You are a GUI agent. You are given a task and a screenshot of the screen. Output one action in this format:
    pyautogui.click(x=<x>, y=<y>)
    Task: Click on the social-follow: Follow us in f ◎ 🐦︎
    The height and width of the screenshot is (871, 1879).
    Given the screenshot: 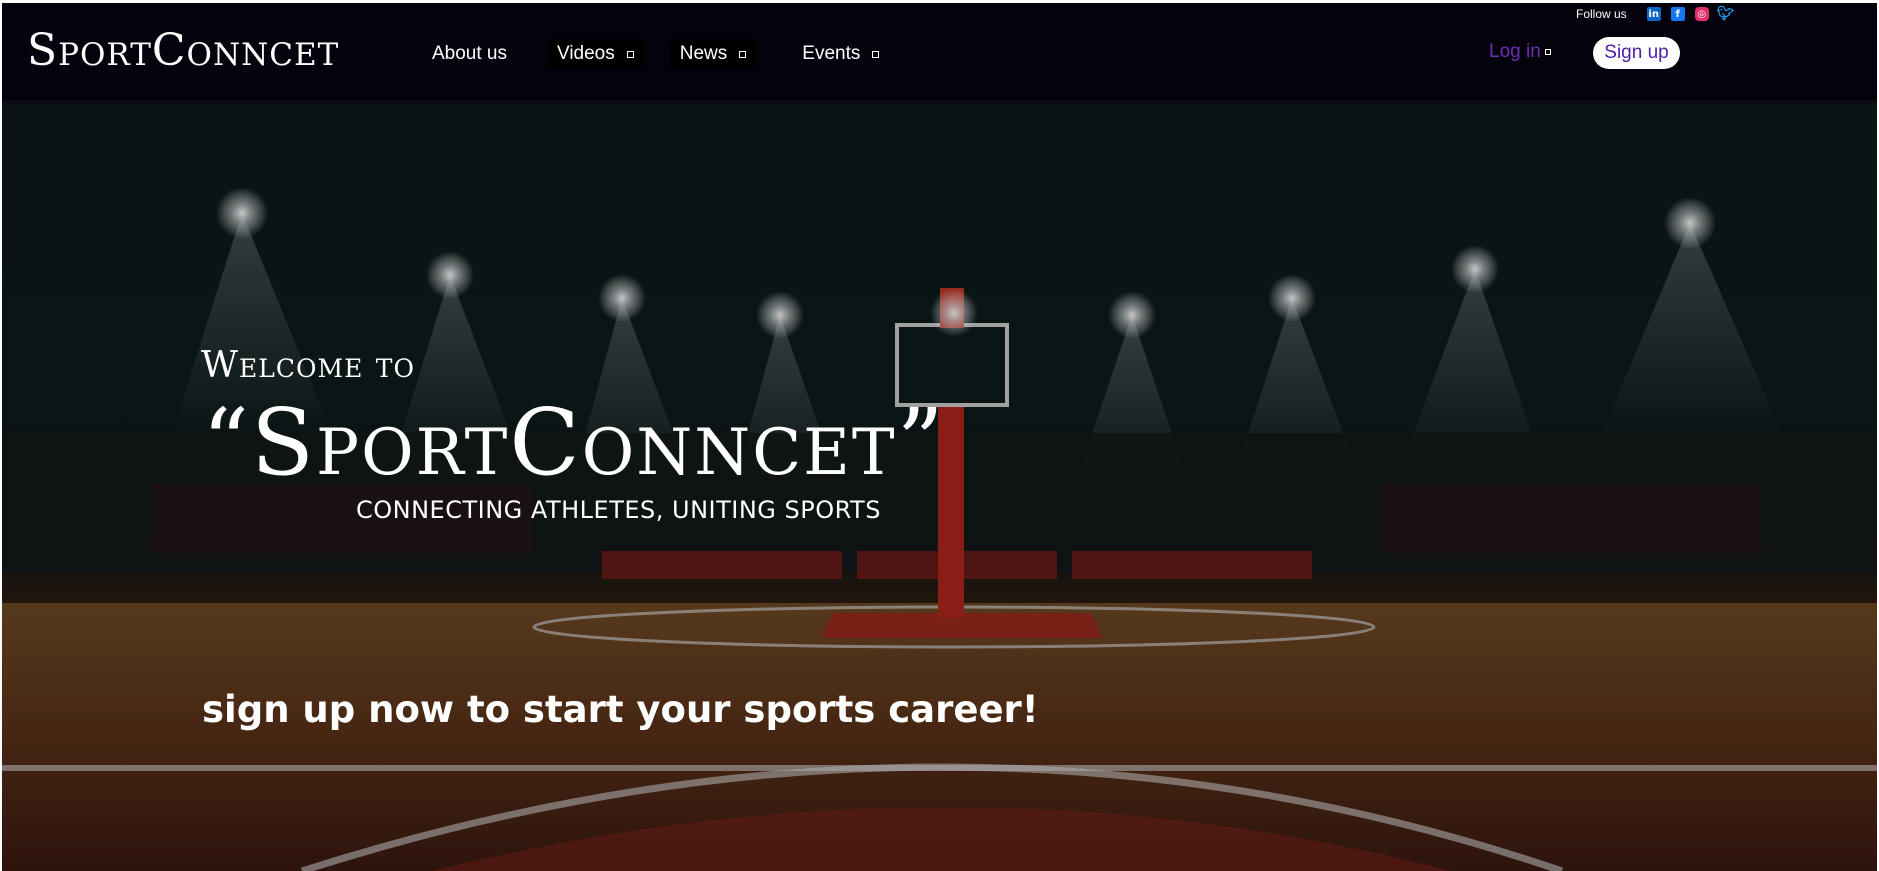 What is the action you would take?
    pyautogui.click(x=1655, y=14)
    